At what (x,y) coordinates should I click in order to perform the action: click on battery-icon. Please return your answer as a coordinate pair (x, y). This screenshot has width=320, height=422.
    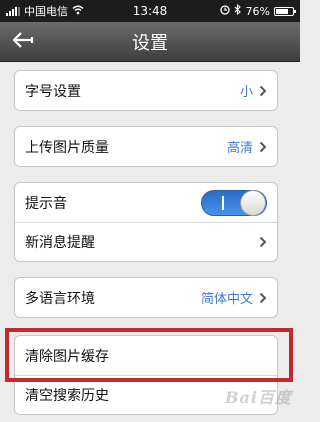
    Looking at the image, I should click on (285, 11).